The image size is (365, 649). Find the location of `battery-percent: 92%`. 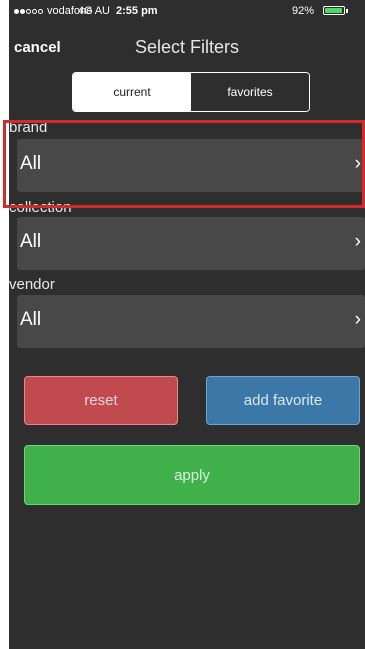

battery-percent: 92% is located at coordinates (303, 11).